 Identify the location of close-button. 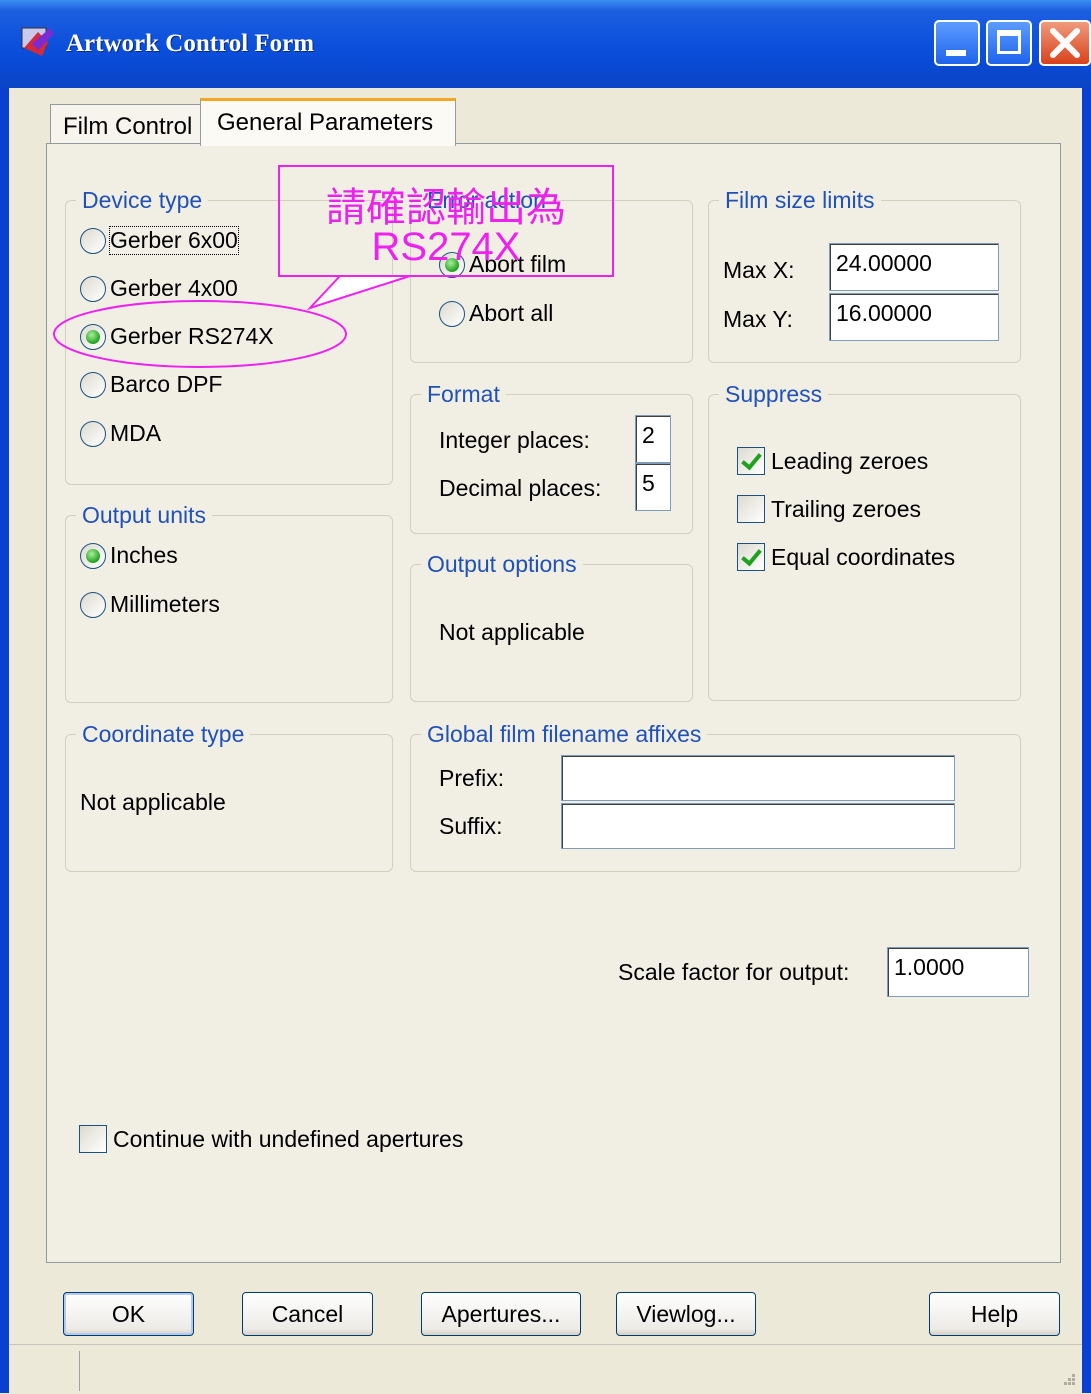
(1065, 43).